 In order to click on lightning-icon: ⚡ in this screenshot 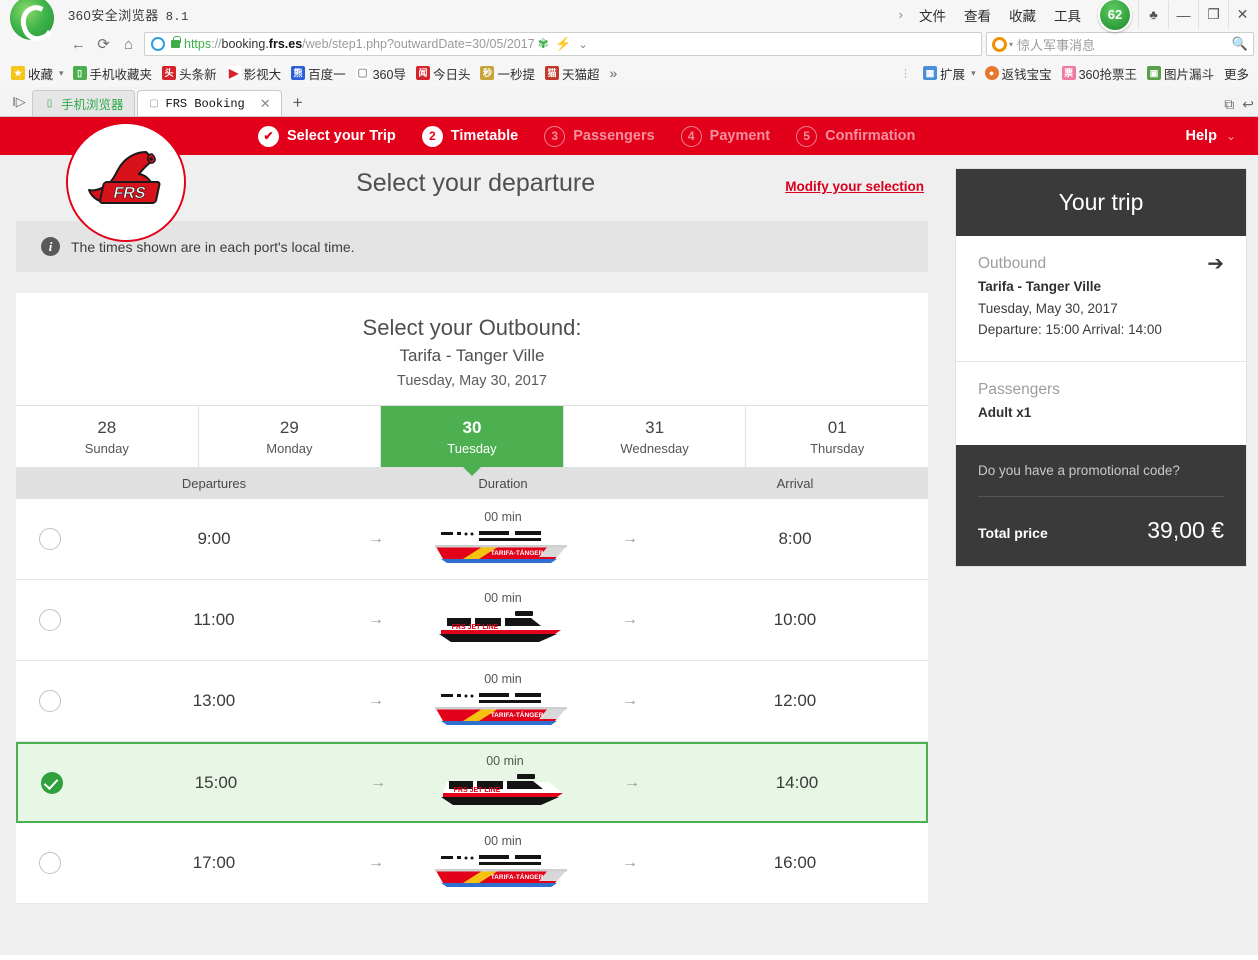, I will do `click(563, 44)`.